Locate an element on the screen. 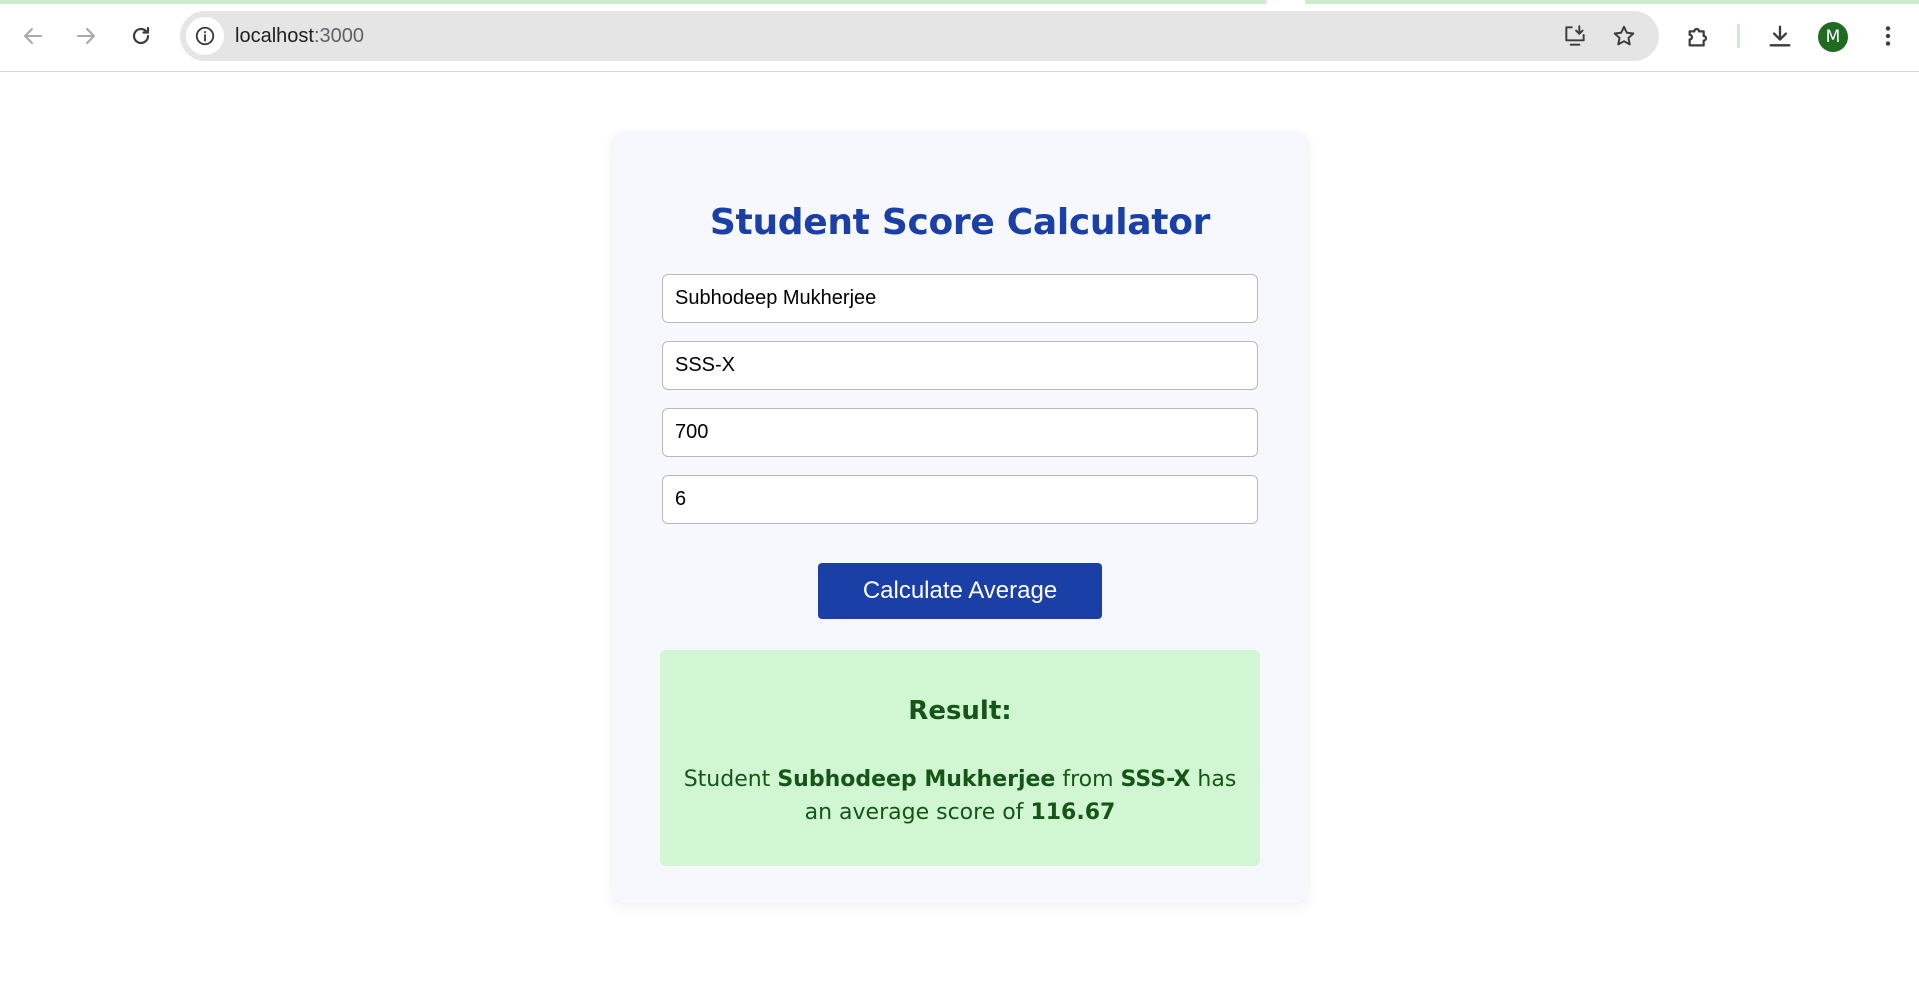  result-from-word: from is located at coordinates (1088, 779).